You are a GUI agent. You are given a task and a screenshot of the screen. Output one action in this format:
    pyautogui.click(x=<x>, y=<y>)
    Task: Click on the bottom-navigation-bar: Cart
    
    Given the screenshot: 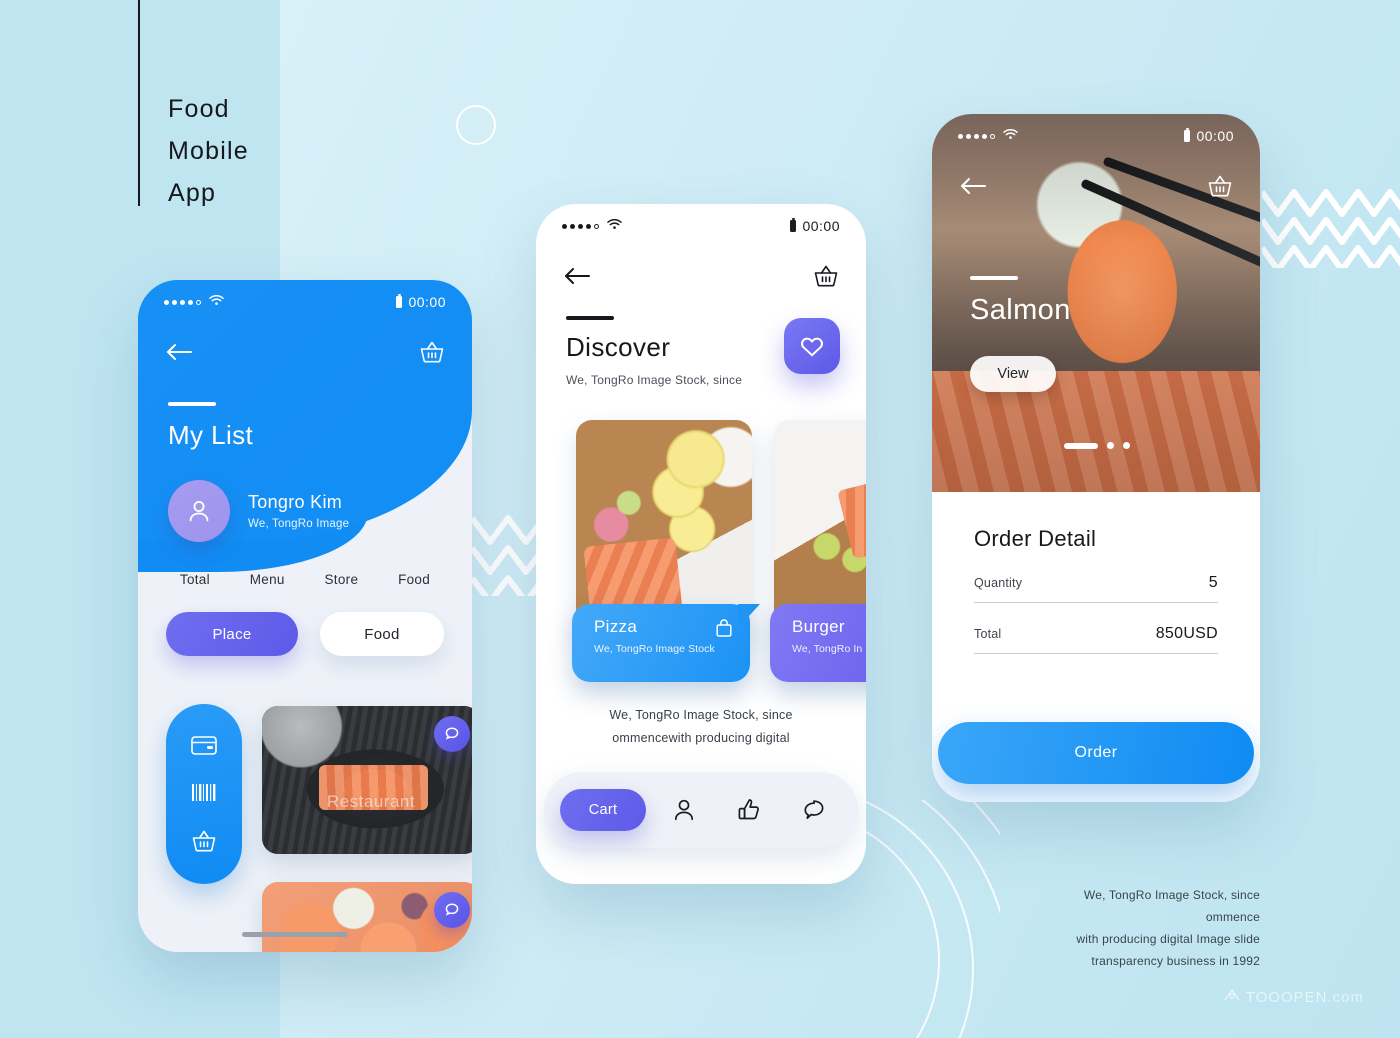 What is the action you would take?
    pyautogui.click(x=701, y=810)
    